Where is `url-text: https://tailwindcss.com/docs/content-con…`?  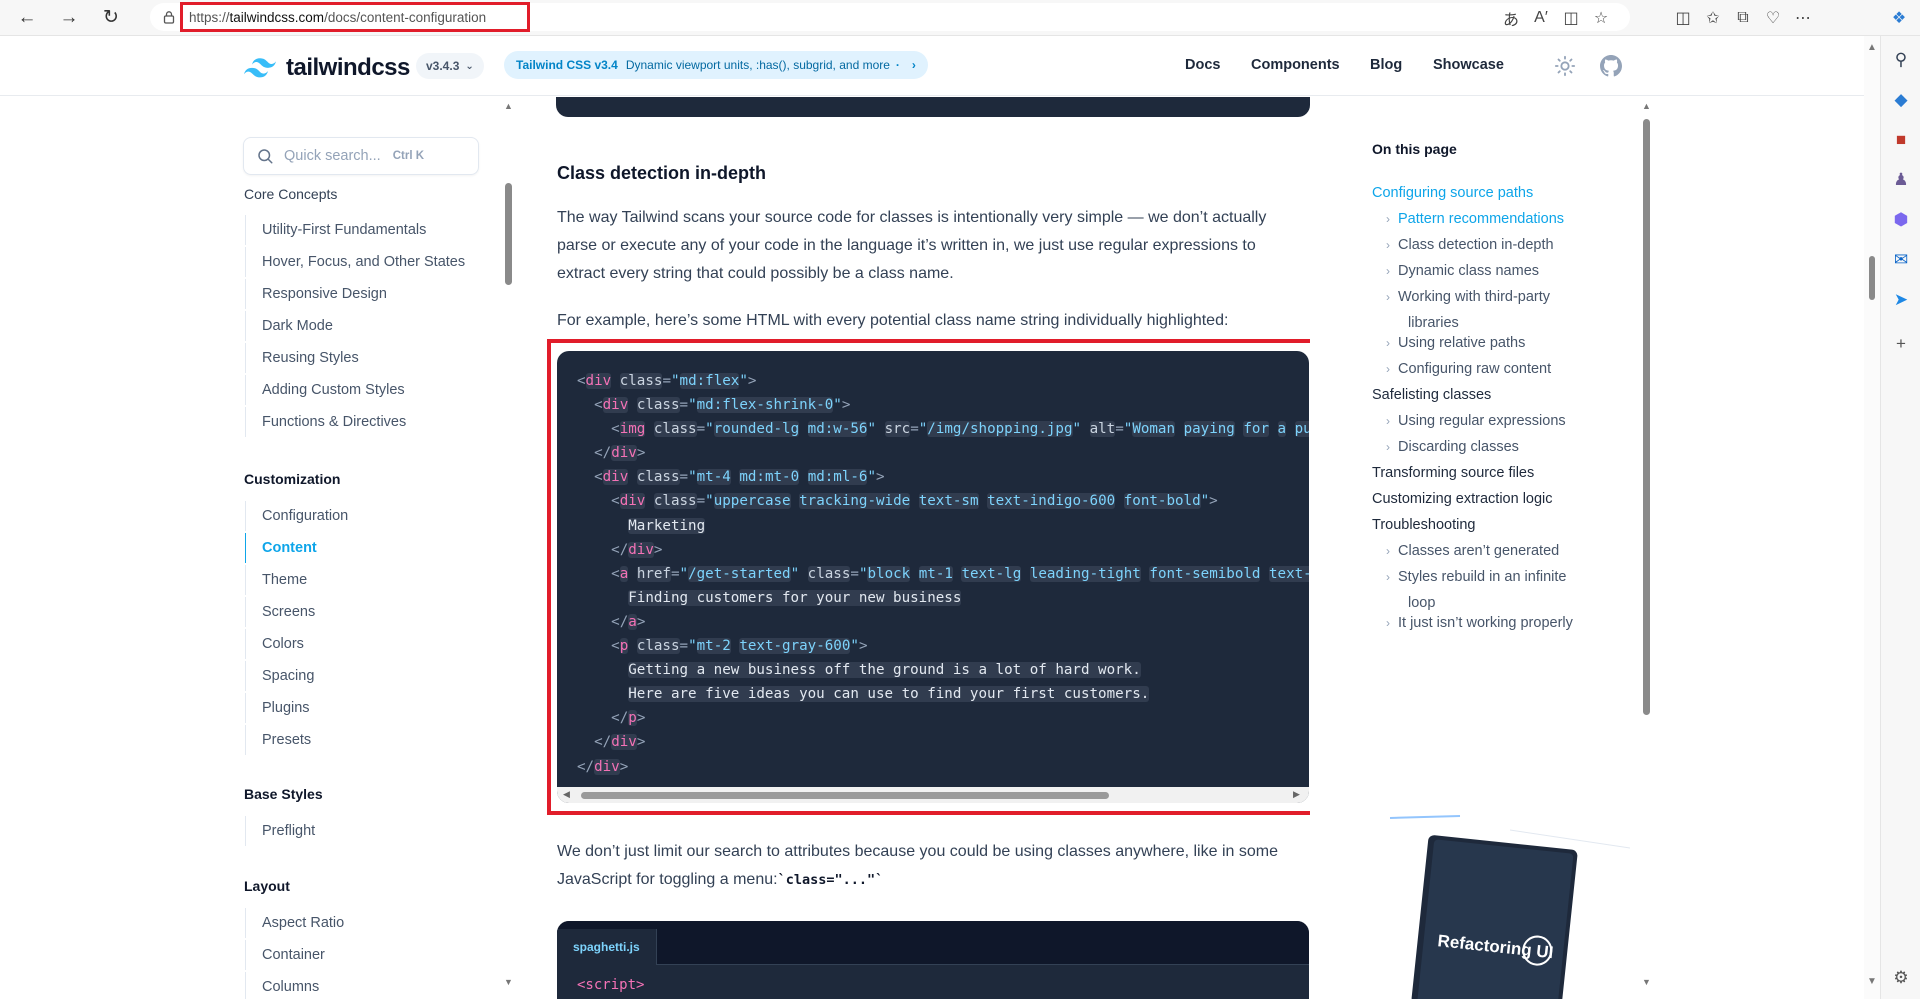
url-text: https://tailwindcss.com/docs/content-con… is located at coordinates (355, 17).